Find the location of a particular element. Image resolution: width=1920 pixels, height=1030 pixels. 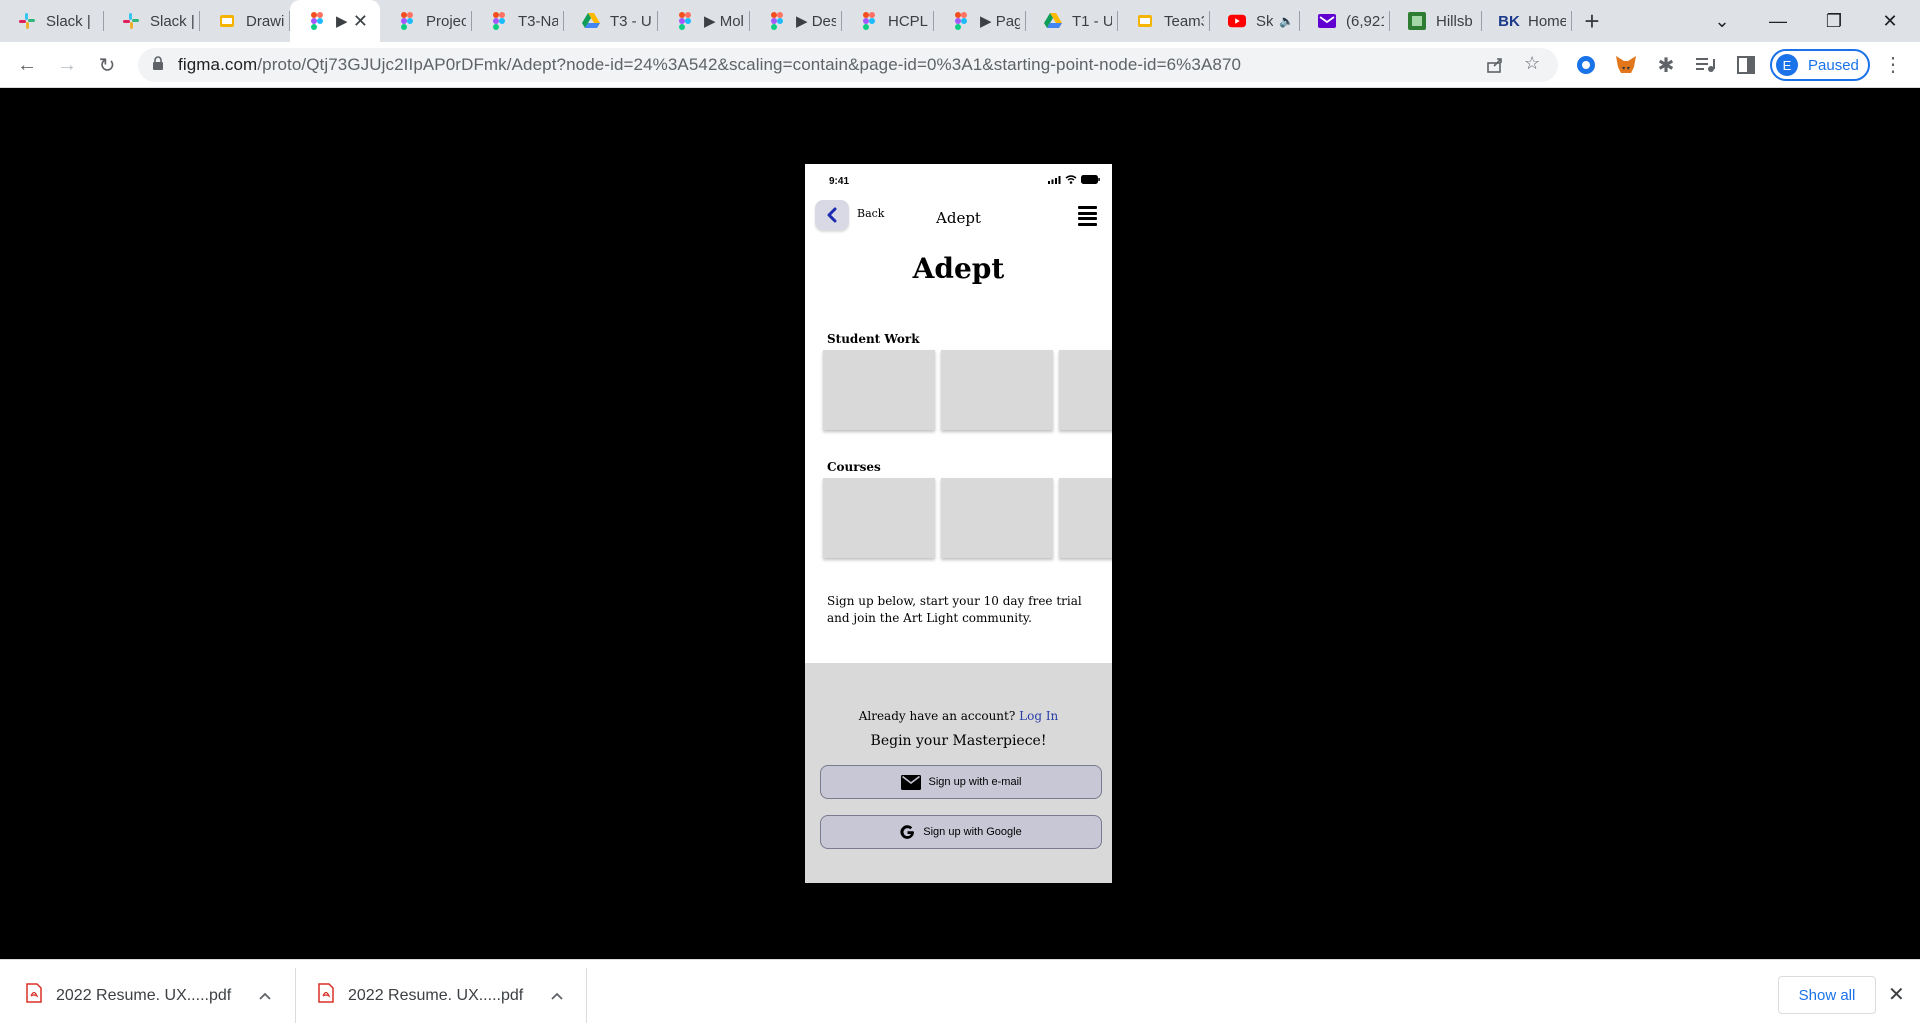

browser-tab: (6,921 is located at coordinates (1345, 21).